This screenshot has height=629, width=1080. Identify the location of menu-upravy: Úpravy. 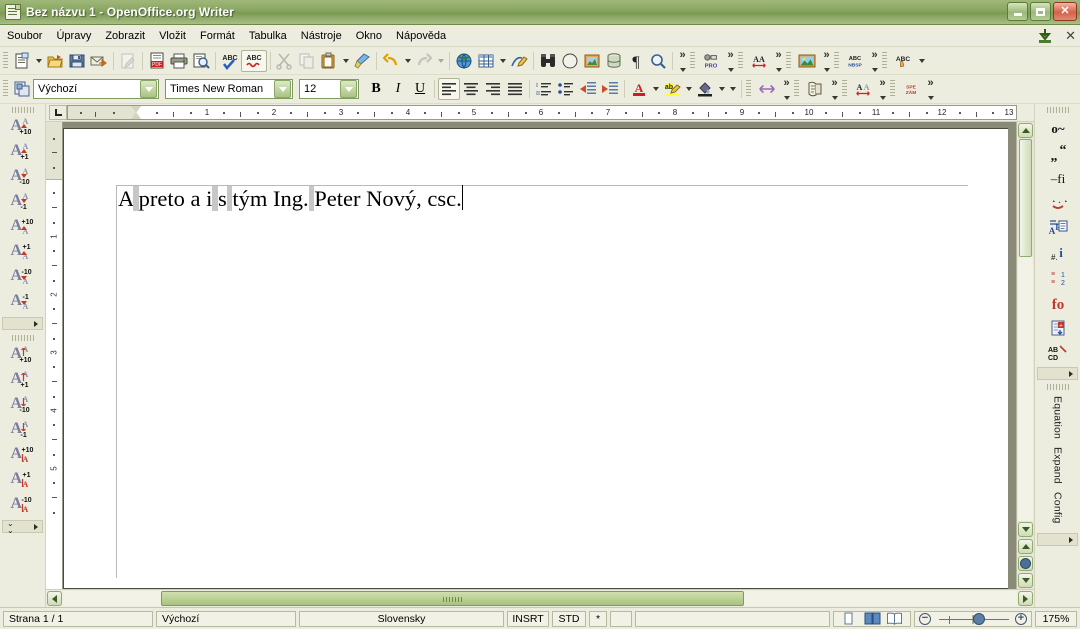
(73, 36).